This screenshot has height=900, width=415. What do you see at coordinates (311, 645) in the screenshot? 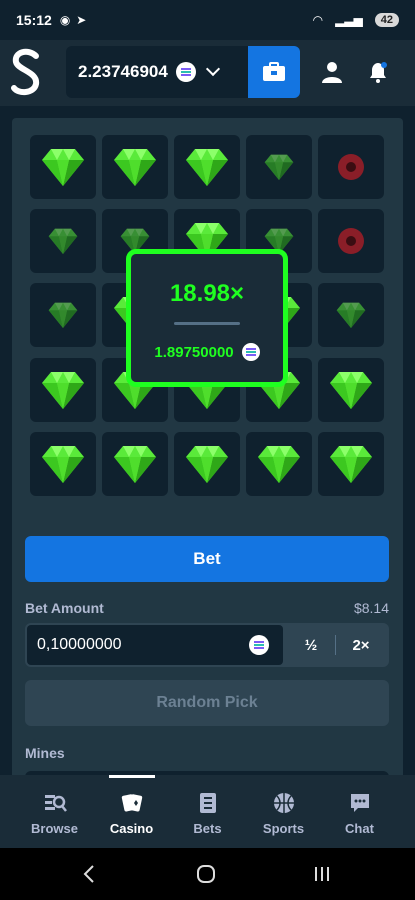
I see `half-bet-button: ½` at bounding box center [311, 645].